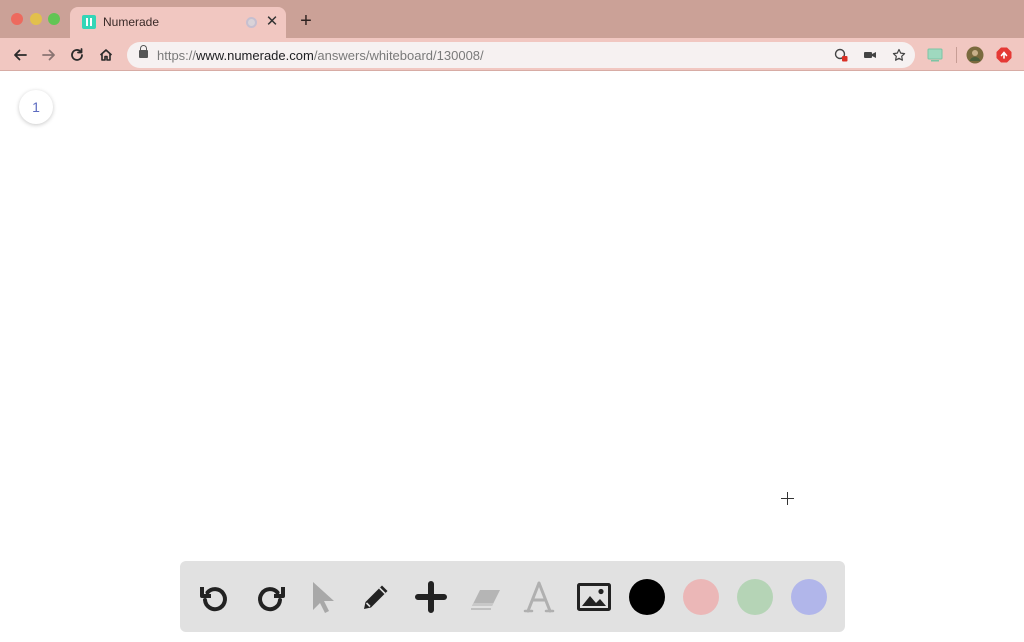  I want to click on redo-button, so click(270, 597).